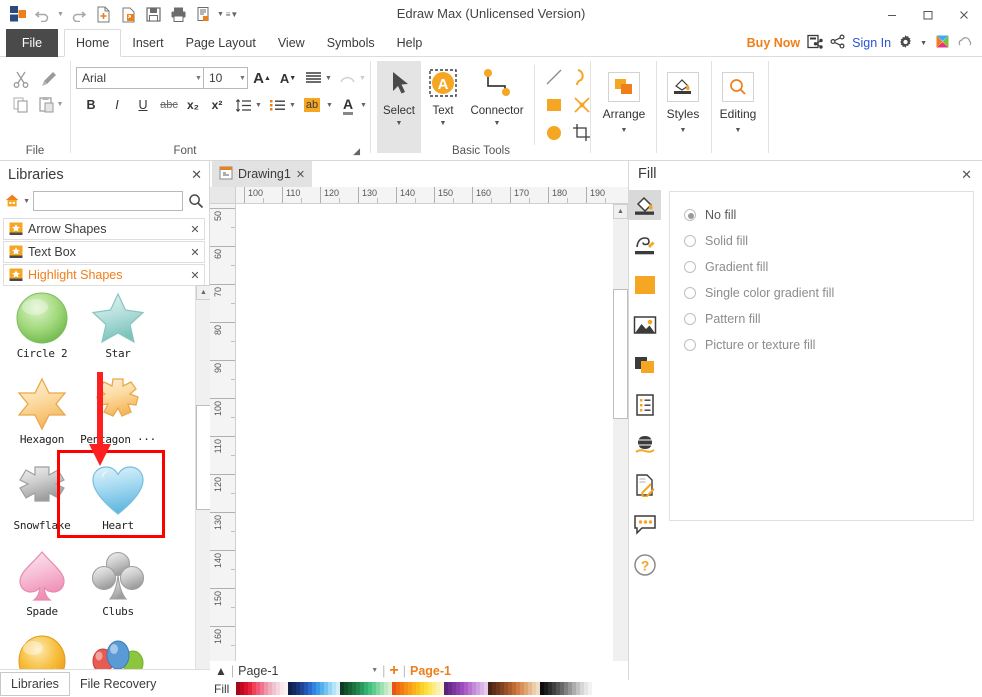  What do you see at coordinates (966, 175) in the screenshot?
I see `fill-panel-close-icon: ✕` at bounding box center [966, 175].